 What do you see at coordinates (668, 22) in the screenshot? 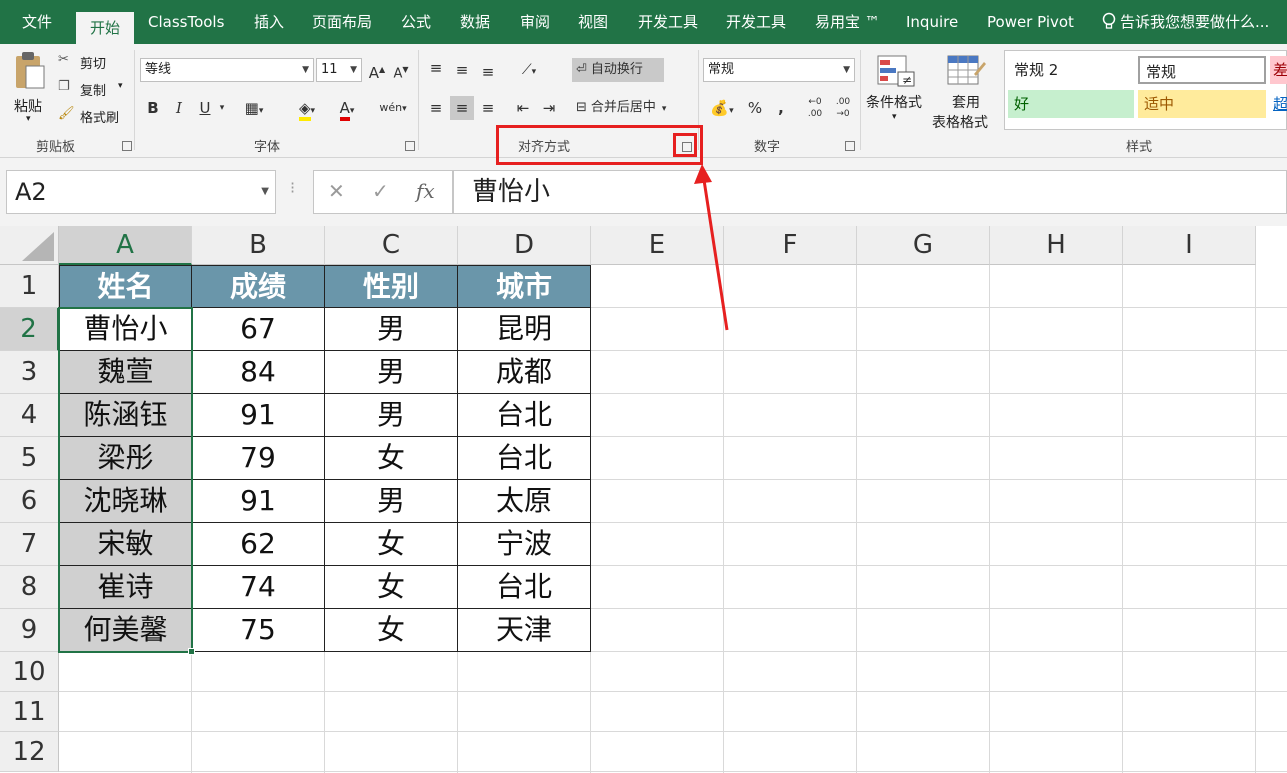
I see `tab-developer: 开发工具` at bounding box center [668, 22].